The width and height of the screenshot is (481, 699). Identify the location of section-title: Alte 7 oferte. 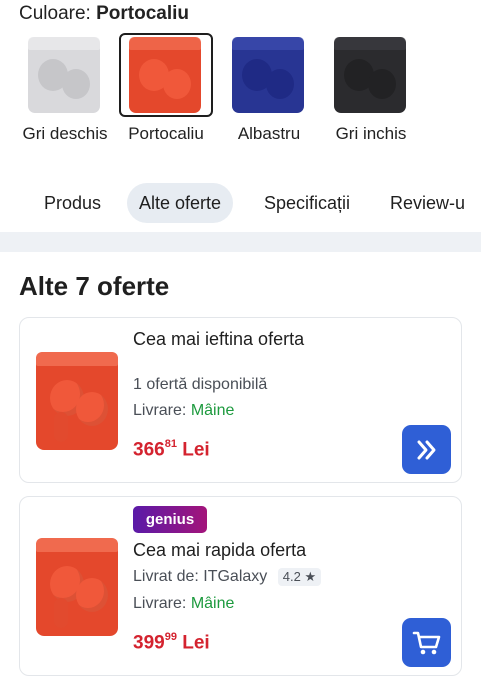
(94, 286).